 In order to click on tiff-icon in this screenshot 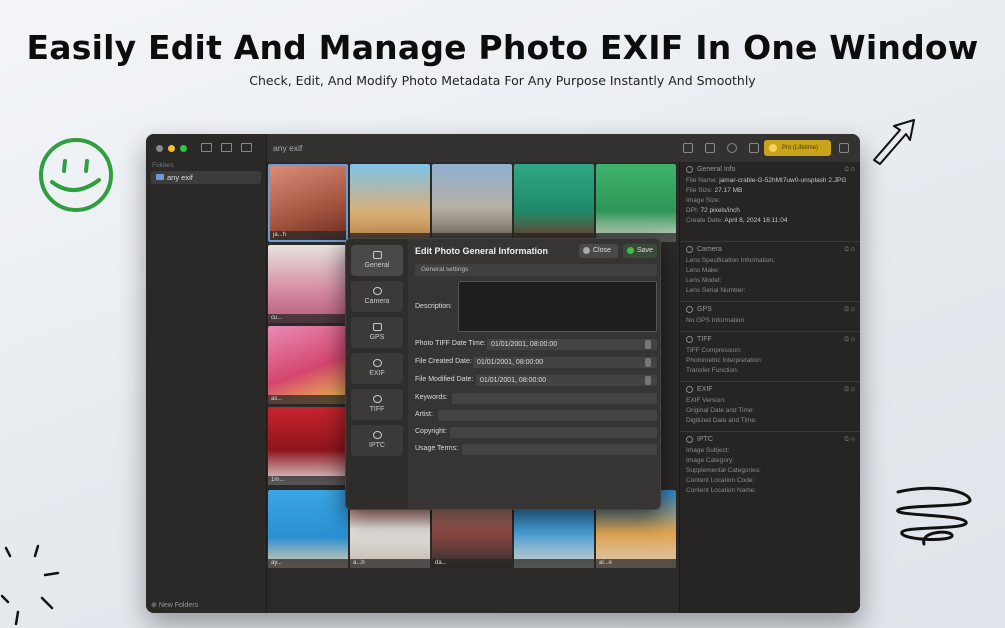, I will do `click(377, 399)`.